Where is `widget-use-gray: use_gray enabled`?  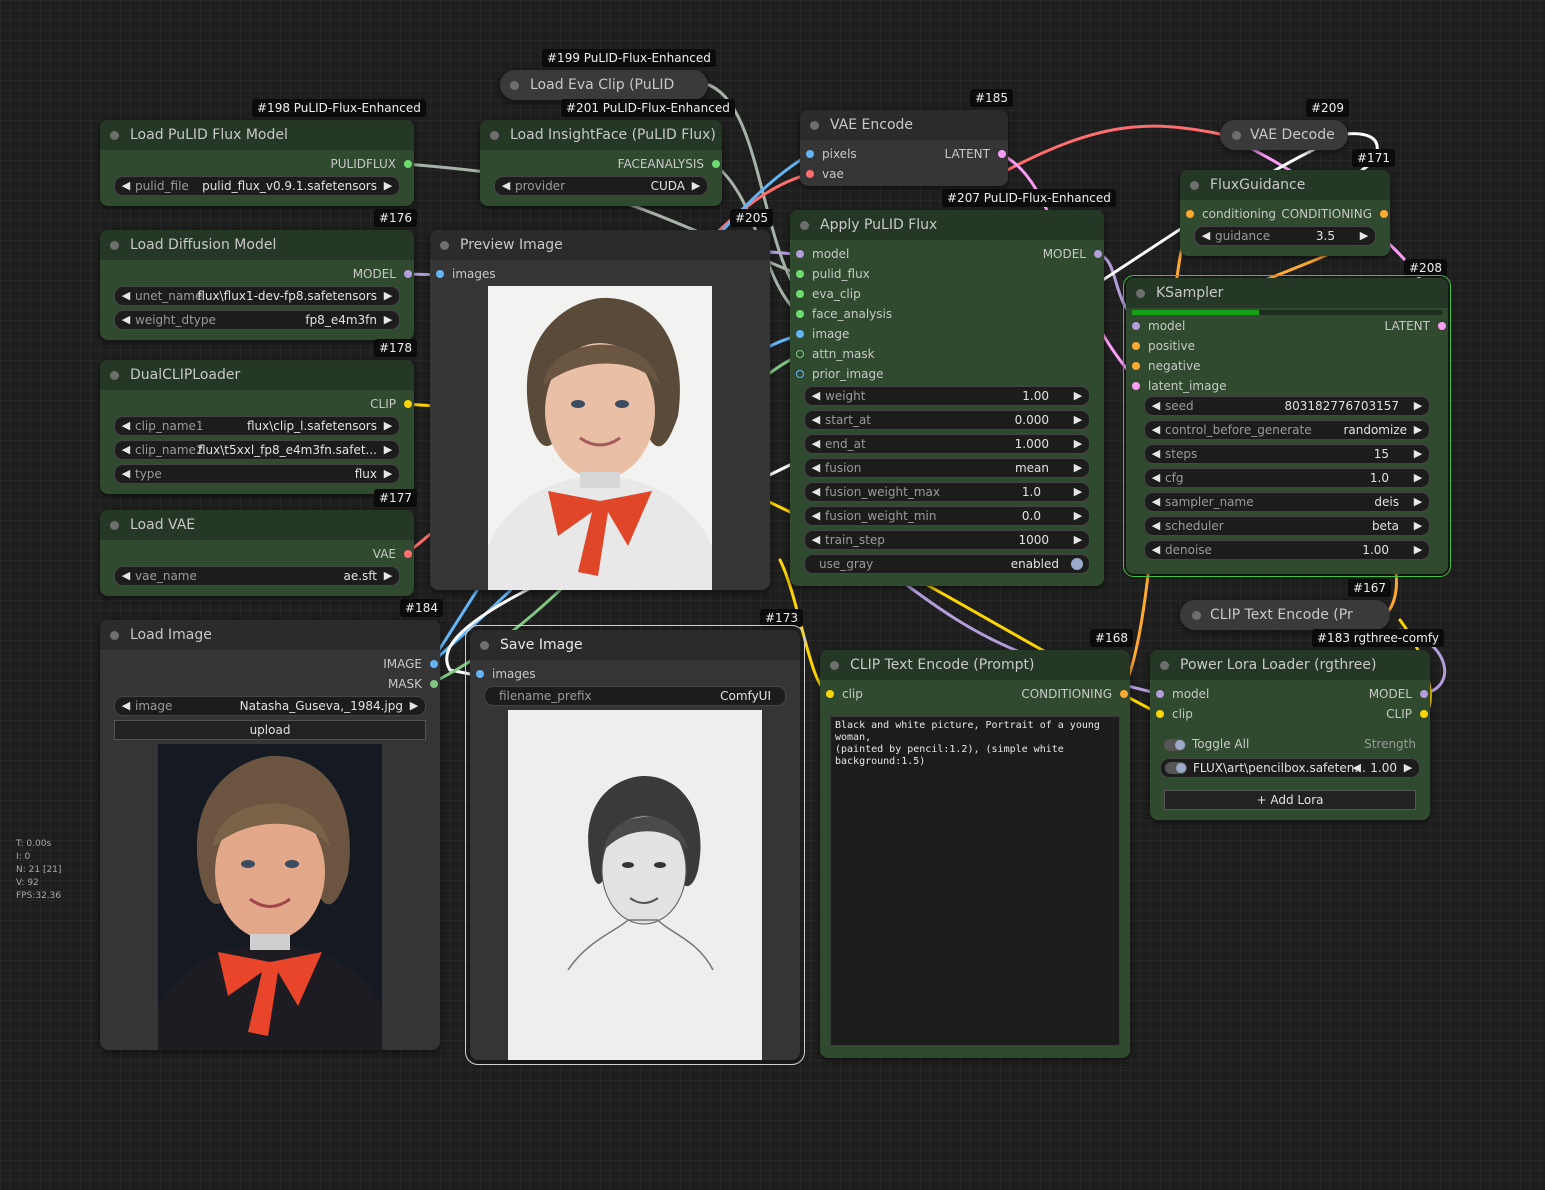
widget-use-gray: use_gray enabled is located at coordinates (947, 564).